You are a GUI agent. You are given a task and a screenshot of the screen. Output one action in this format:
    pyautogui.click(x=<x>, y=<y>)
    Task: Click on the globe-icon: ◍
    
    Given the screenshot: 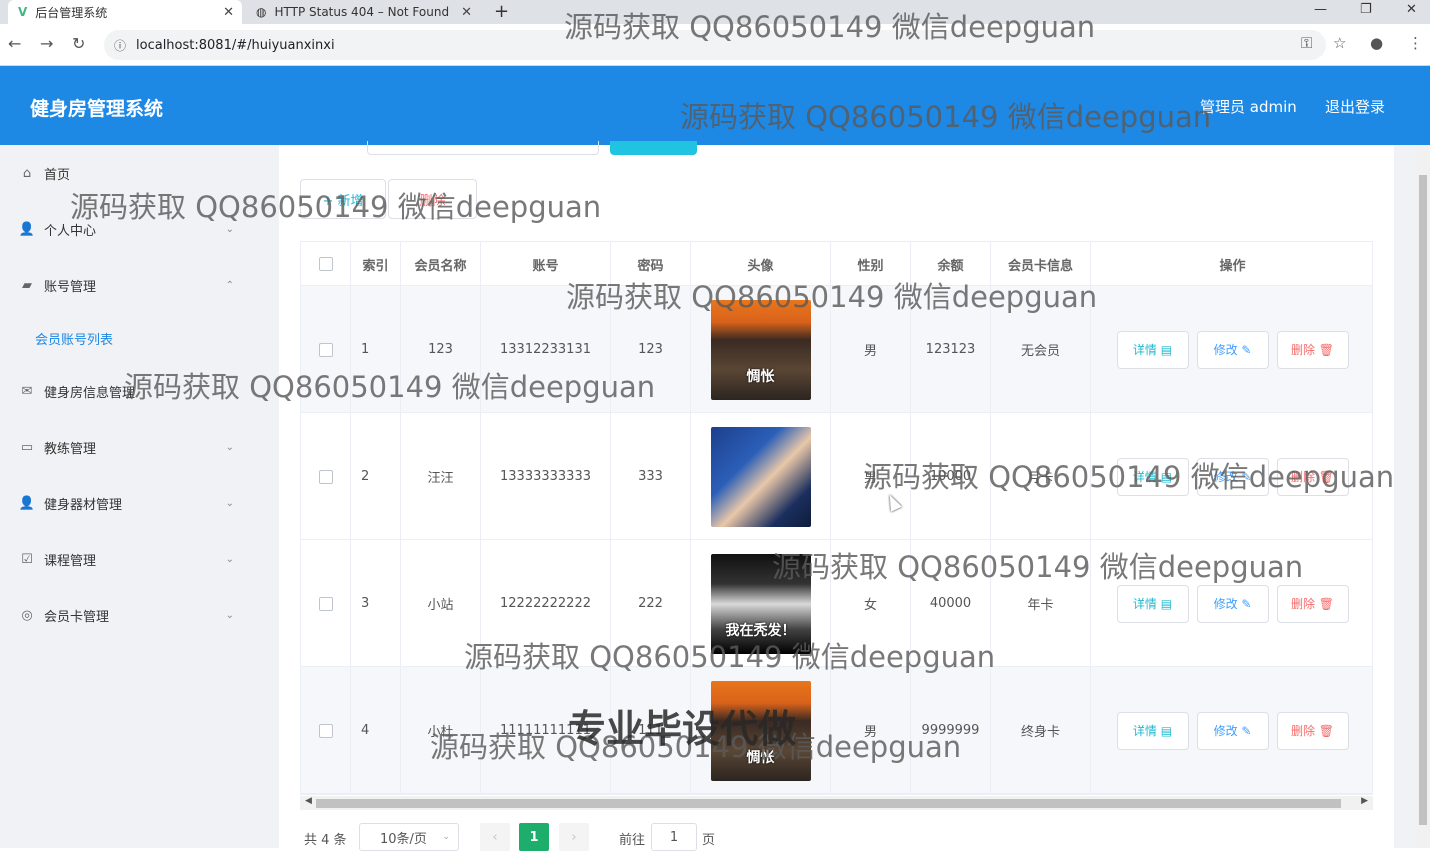 What is the action you would take?
    pyautogui.click(x=261, y=12)
    